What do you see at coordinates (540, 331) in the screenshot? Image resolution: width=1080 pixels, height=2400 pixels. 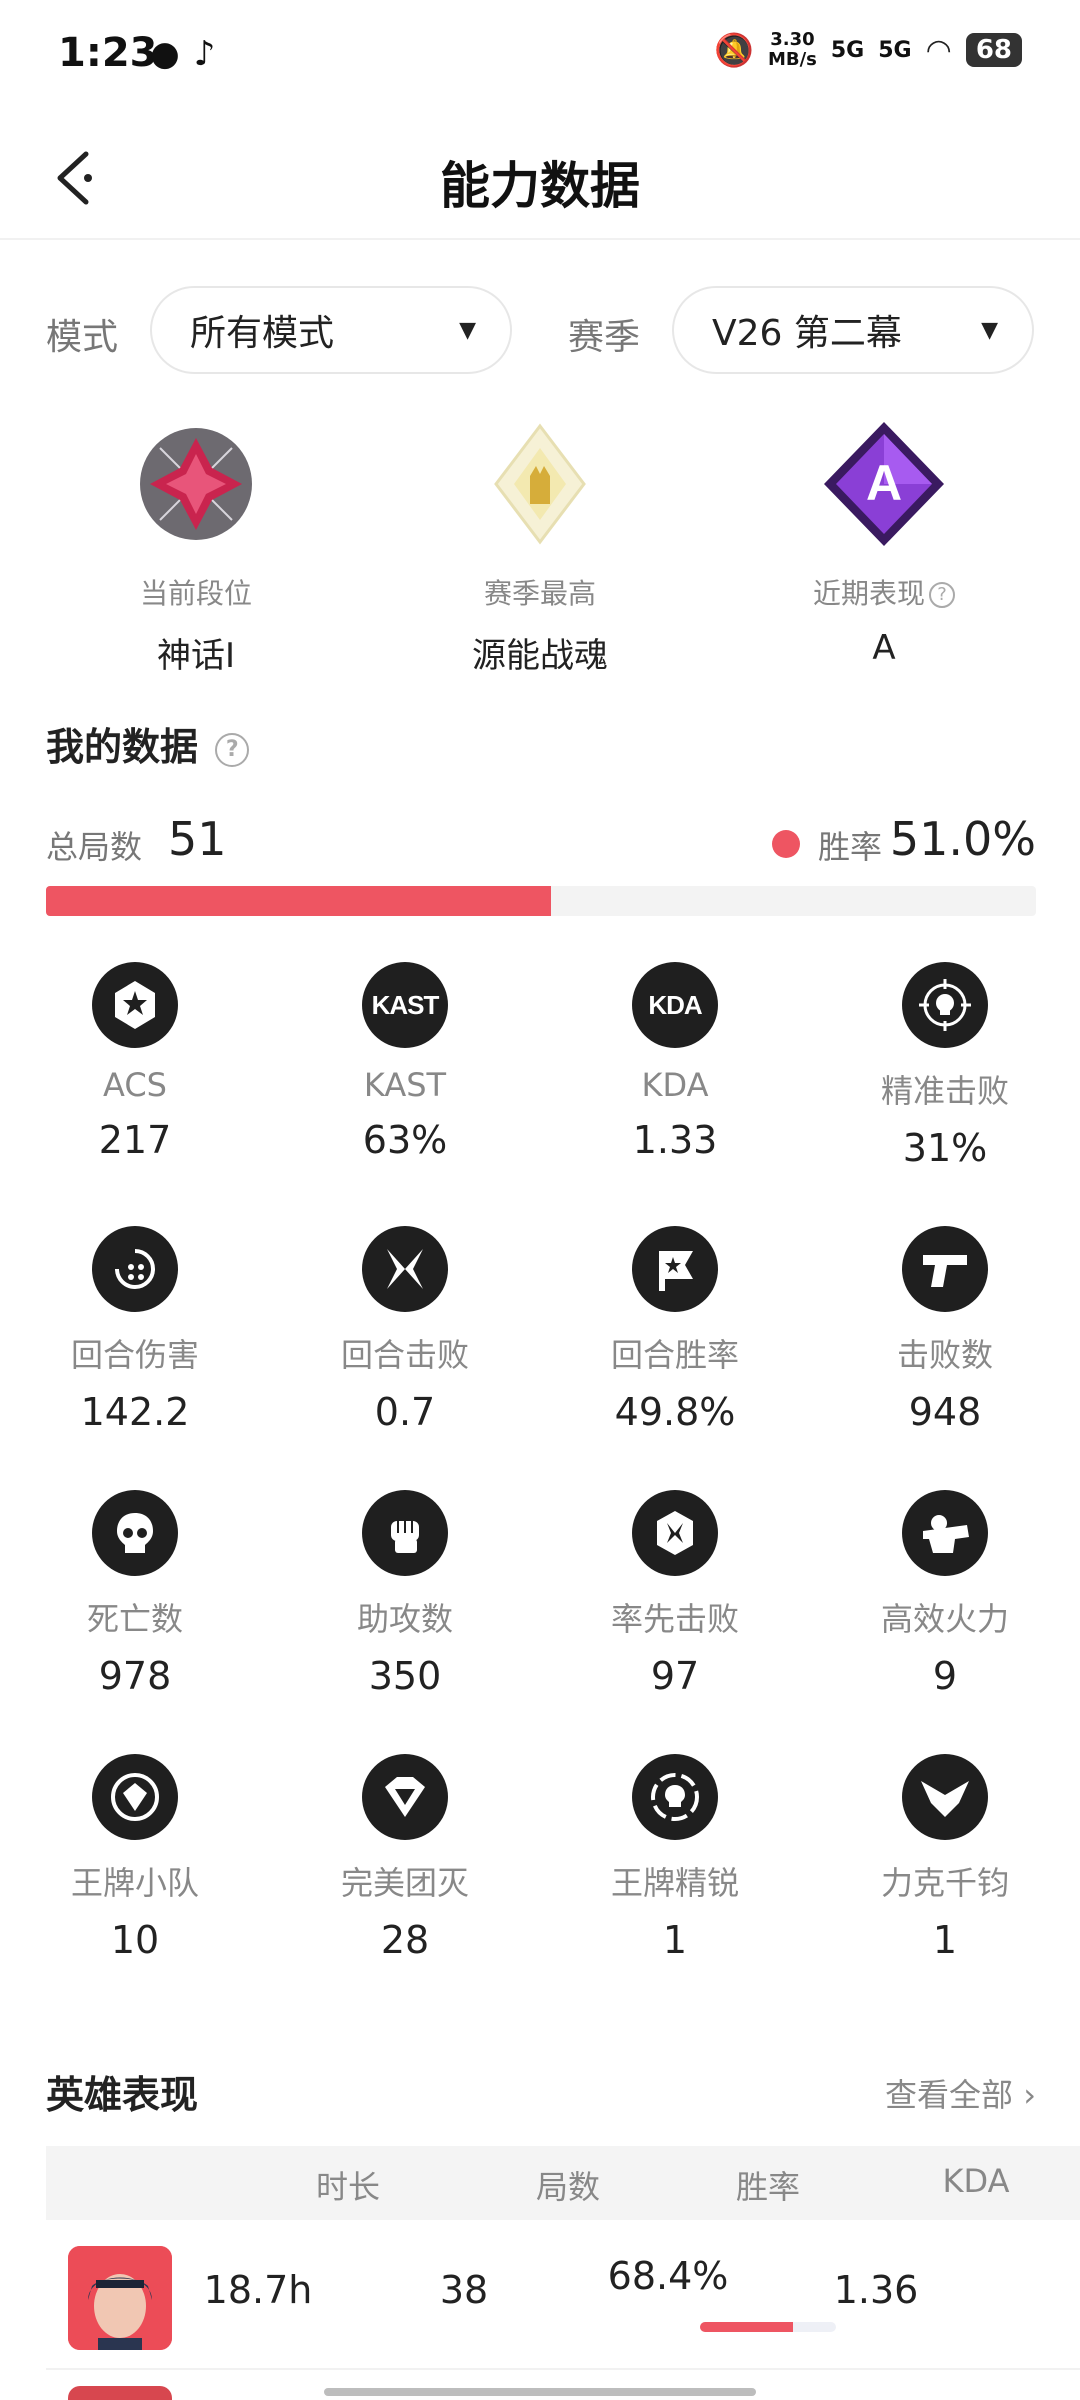 I see `filter-bar: 模式 所有模式 ▼ 赛季 V26 第二幕 ▼` at bounding box center [540, 331].